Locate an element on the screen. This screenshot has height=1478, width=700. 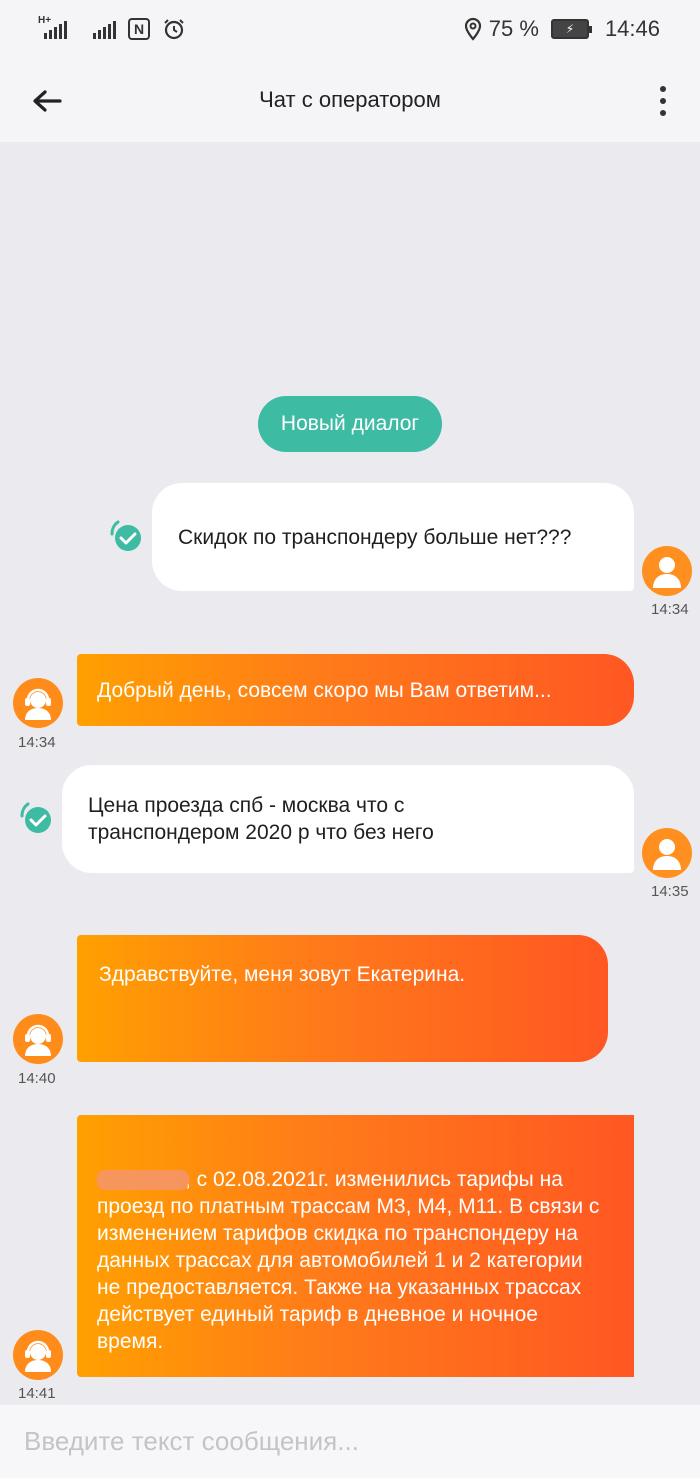
message-time: 14:41 is located at coordinates (37, 1393).